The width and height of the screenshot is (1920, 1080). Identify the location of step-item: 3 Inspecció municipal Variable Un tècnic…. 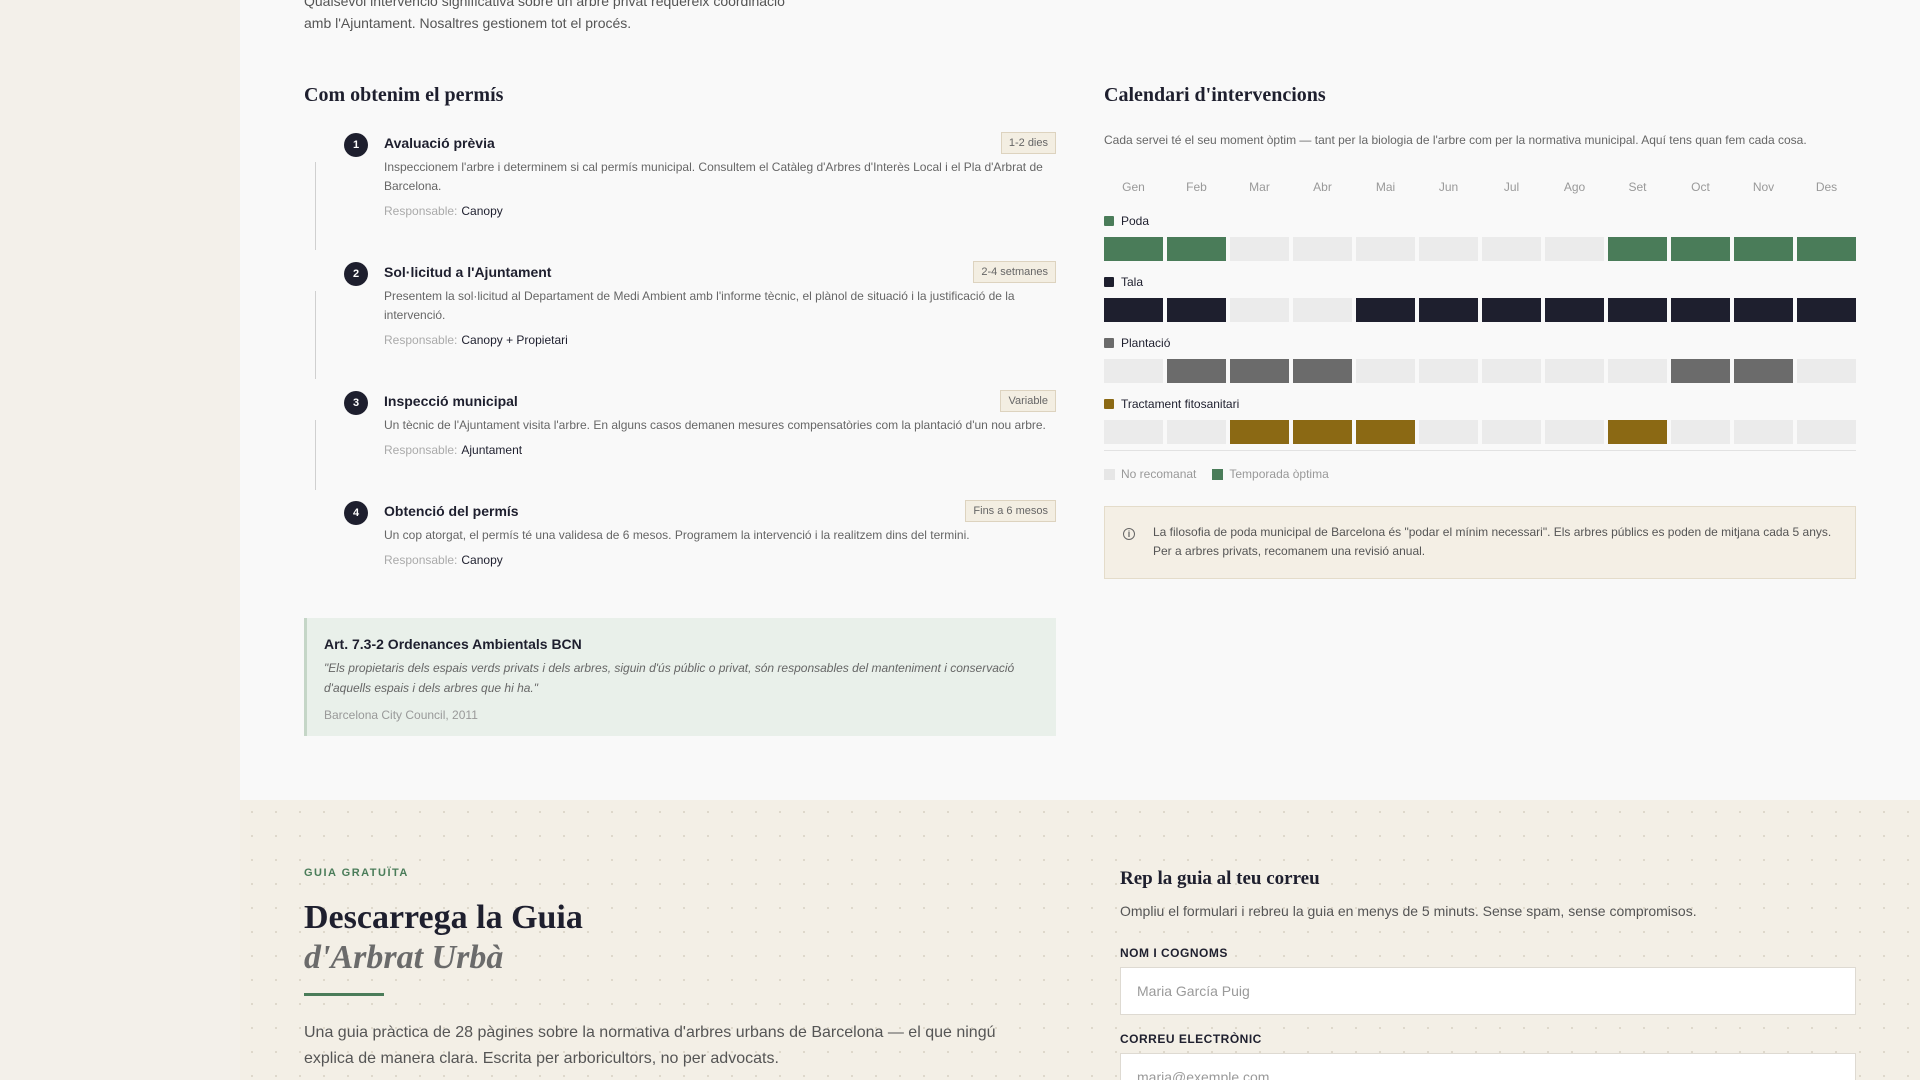
(680, 445).